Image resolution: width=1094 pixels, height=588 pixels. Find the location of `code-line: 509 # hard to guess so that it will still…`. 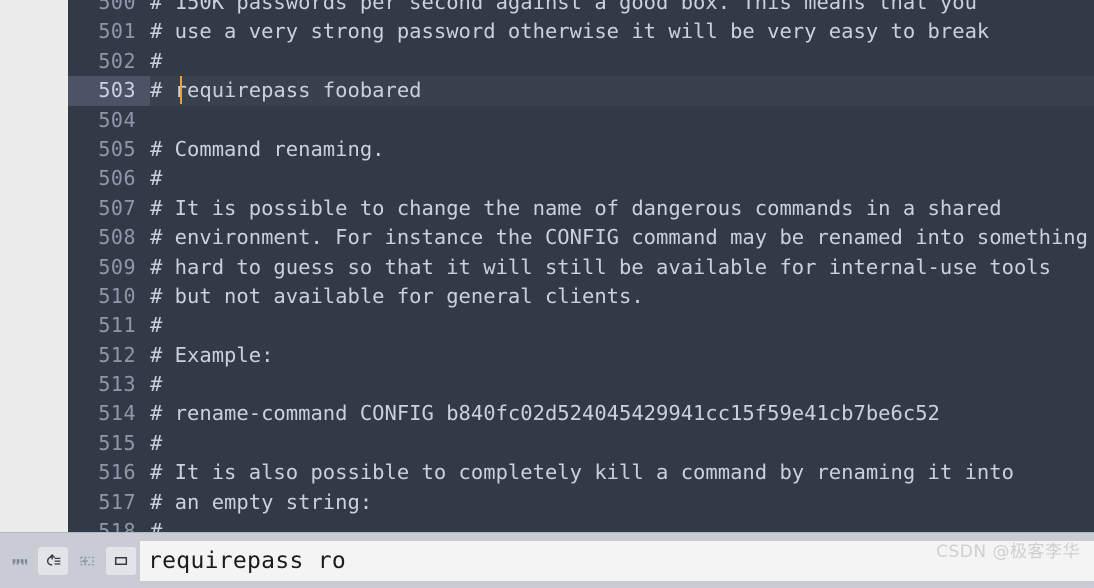

code-line: 509 # hard to guess so that it will still… is located at coordinates (581, 267).